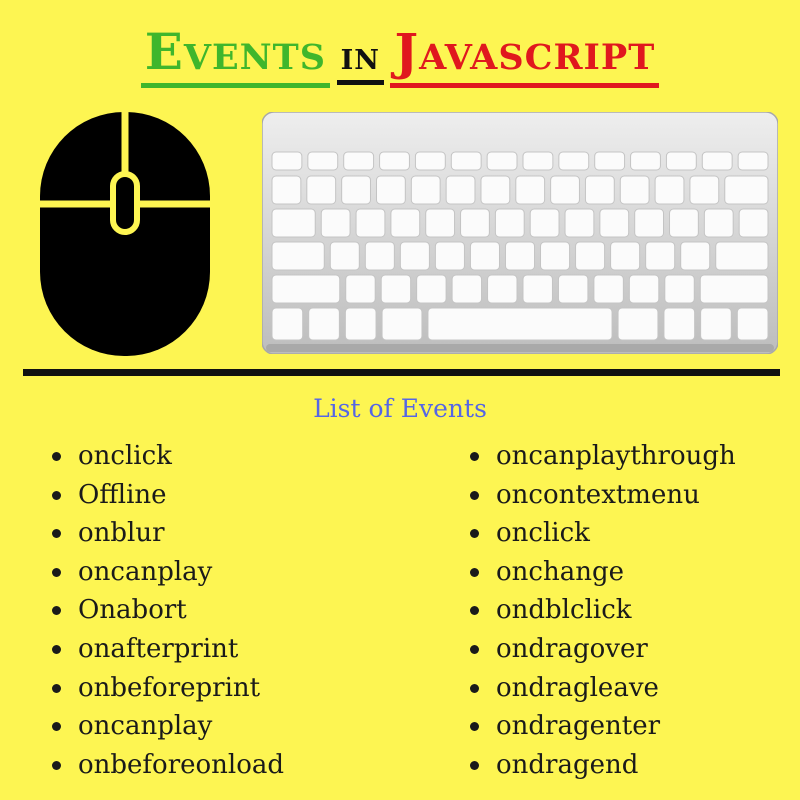 Image resolution: width=800 pixels, height=800 pixels. Describe the element at coordinates (168, 765) in the screenshot. I see `list-item: onbeforeonload` at that location.